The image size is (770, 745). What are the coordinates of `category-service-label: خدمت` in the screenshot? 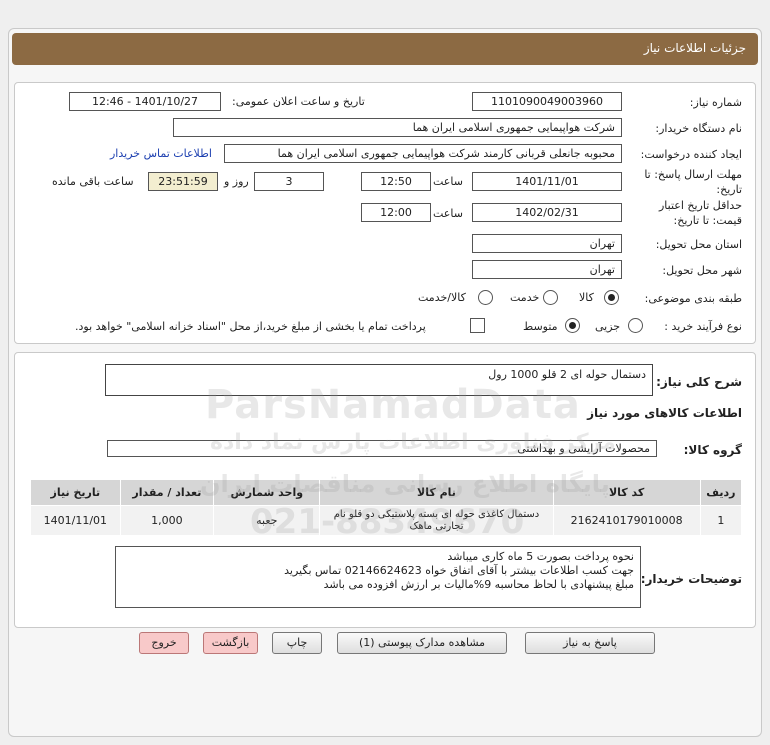 It's located at (525, 297).